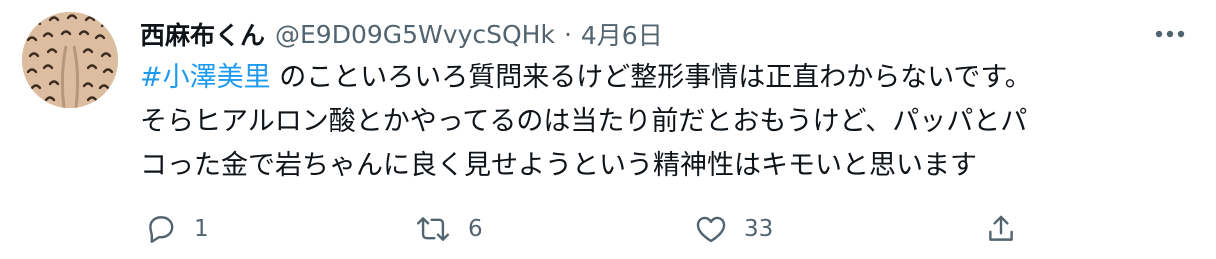 Image resolution: width=1216 pixels, height=259 pixels. I want to click on reply-count: 1, so click(201, 229).